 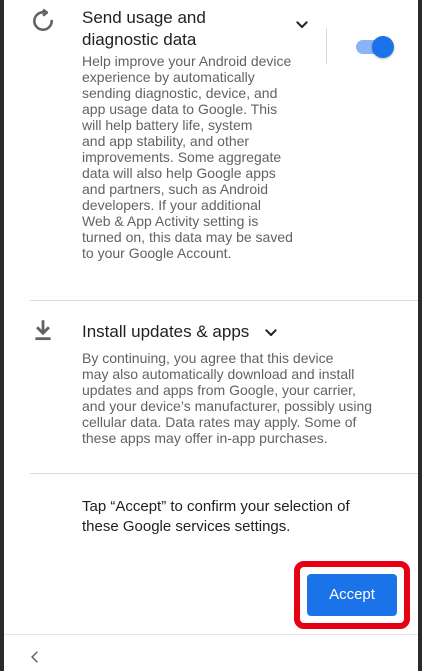 I want to click on usage-diagnostics-toggle, so click(x=375, y=47).